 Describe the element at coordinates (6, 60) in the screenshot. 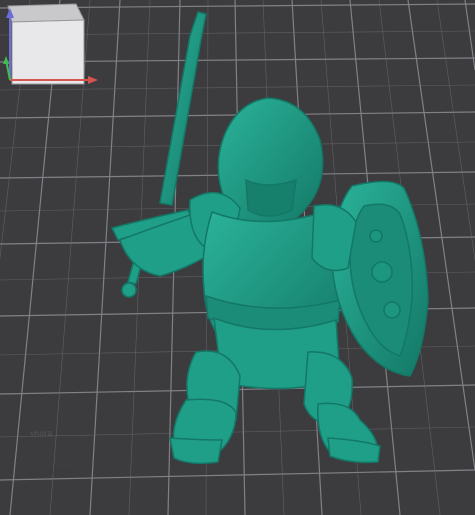

I see `y-axis-arrow` at that location.